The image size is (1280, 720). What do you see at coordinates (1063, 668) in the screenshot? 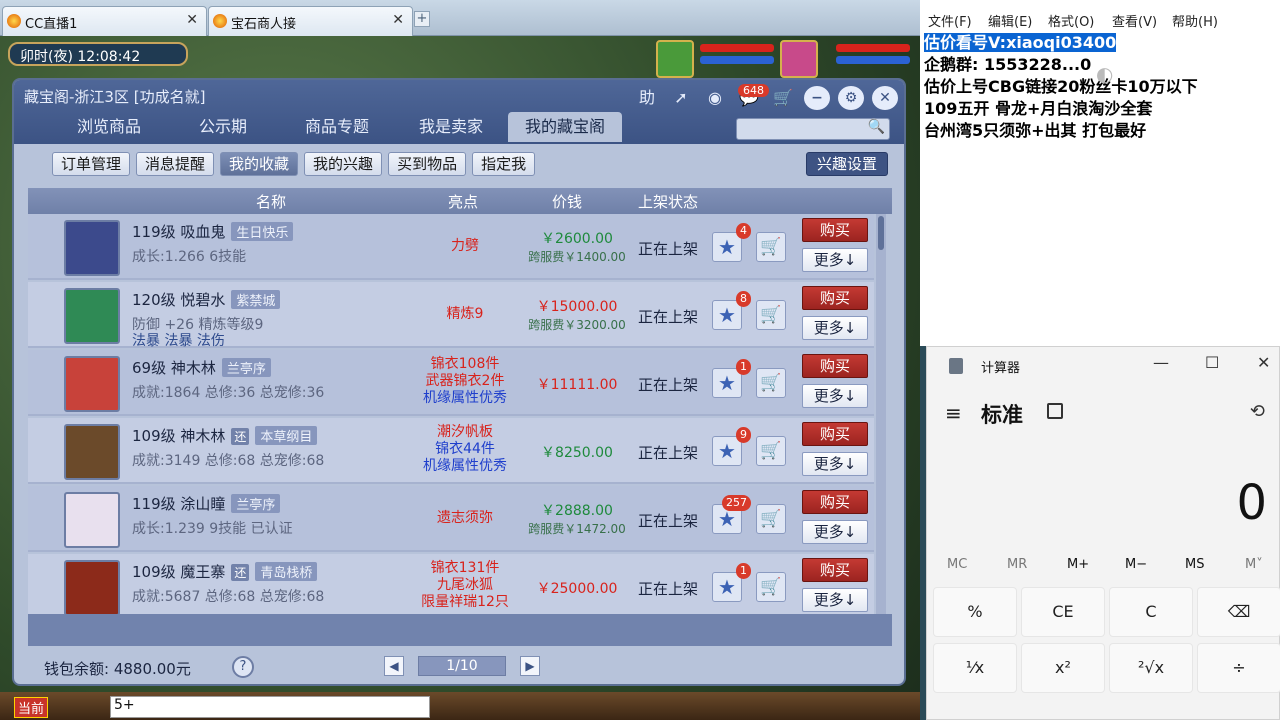
I see `square-key: x²` at bounding box center [1063, 668].